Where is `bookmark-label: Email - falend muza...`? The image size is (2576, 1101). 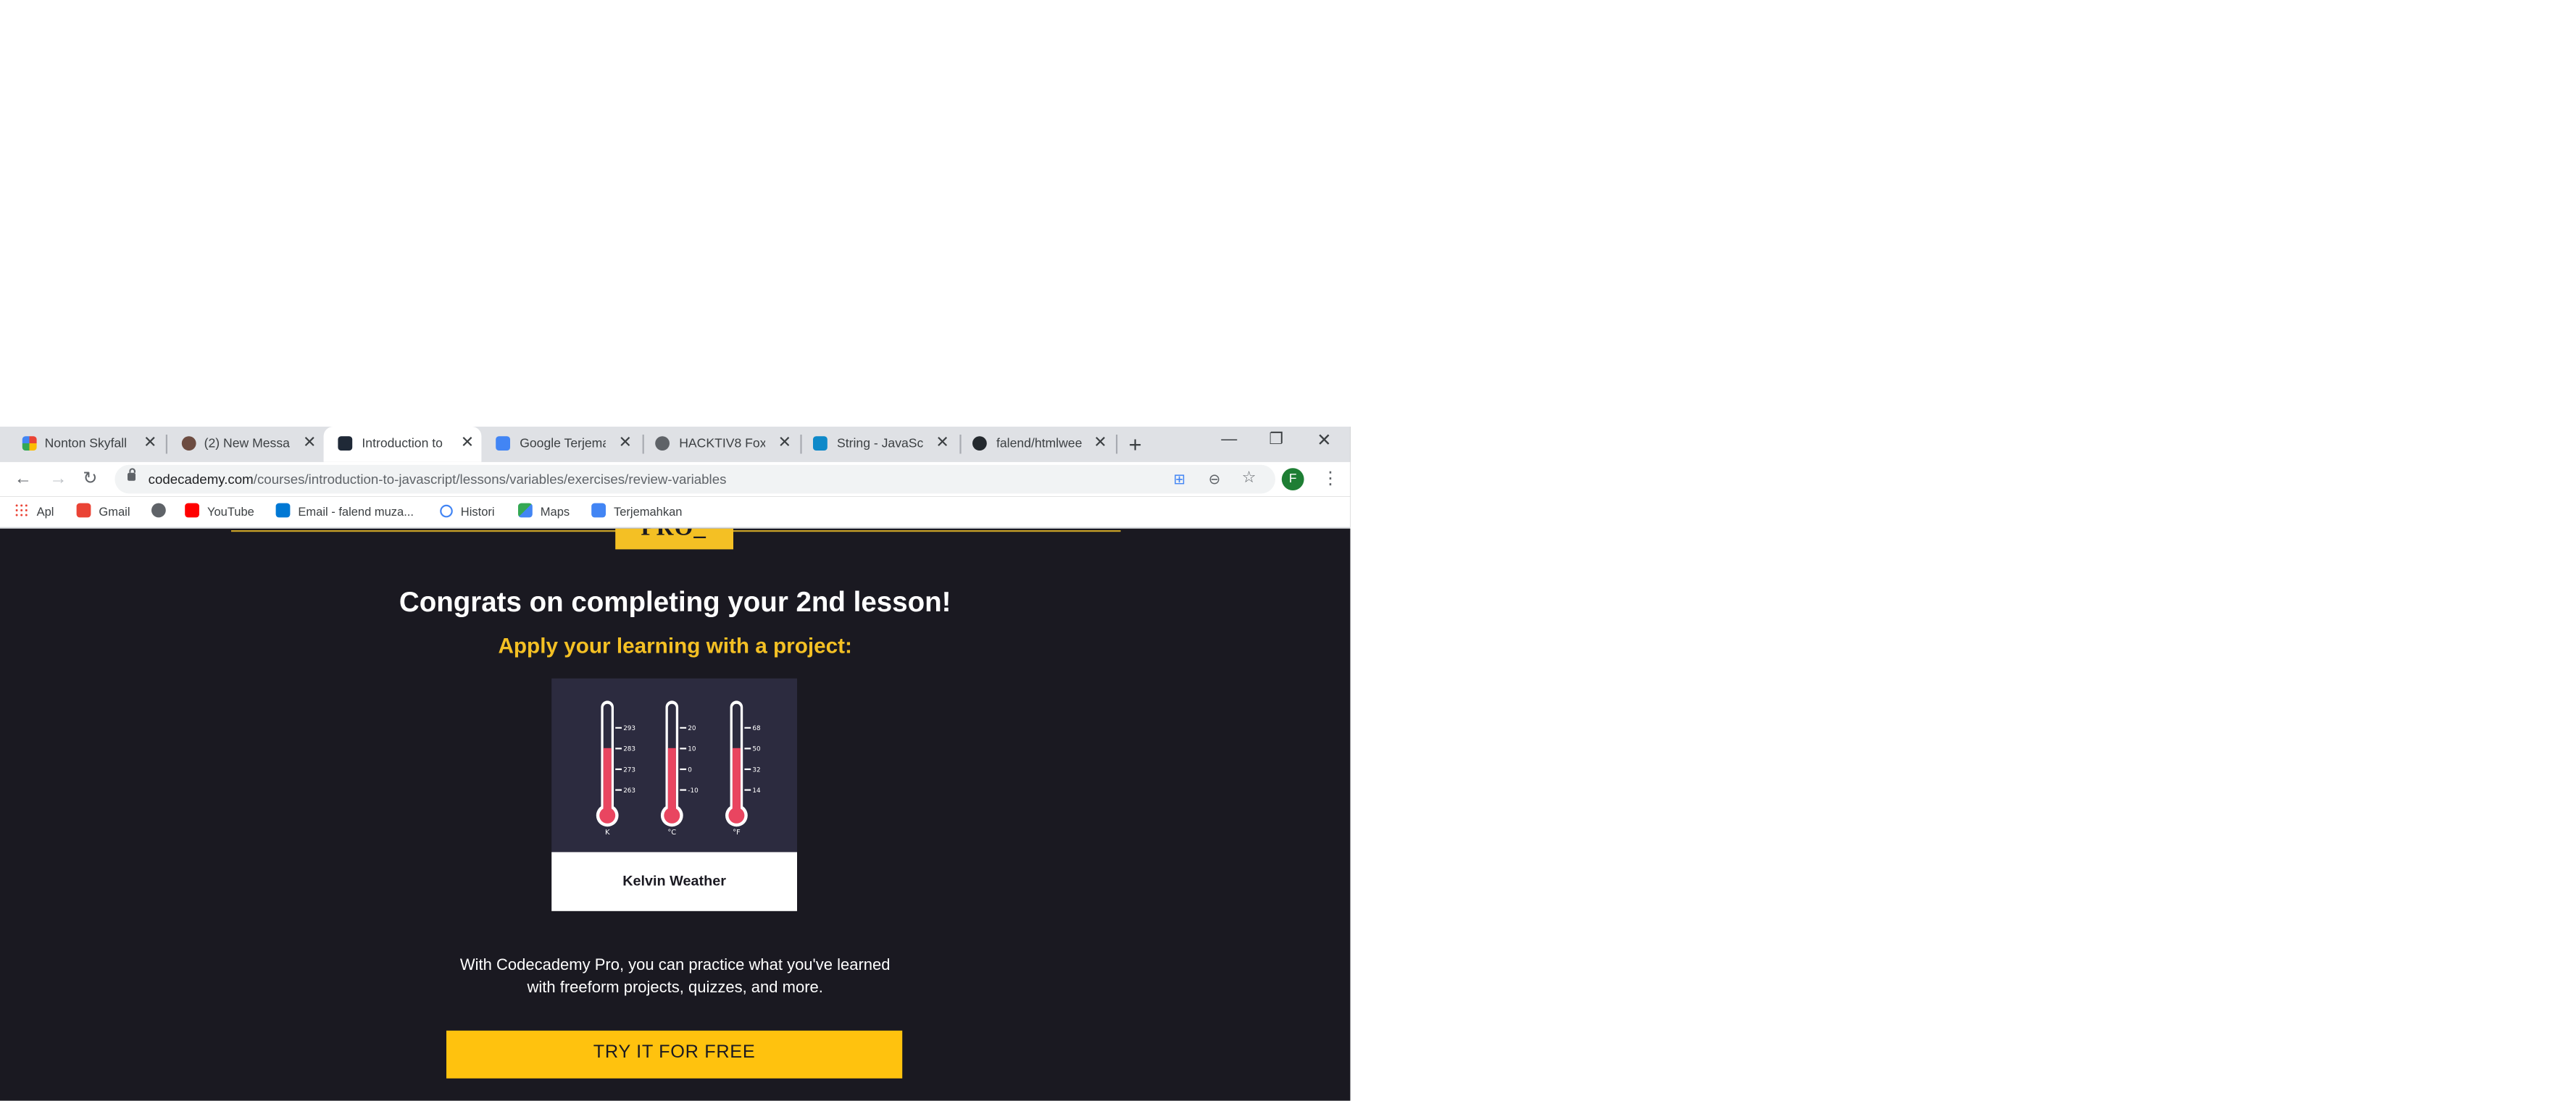
bookmark-label: Email - falend muza... is located at coordinates (356, 511).